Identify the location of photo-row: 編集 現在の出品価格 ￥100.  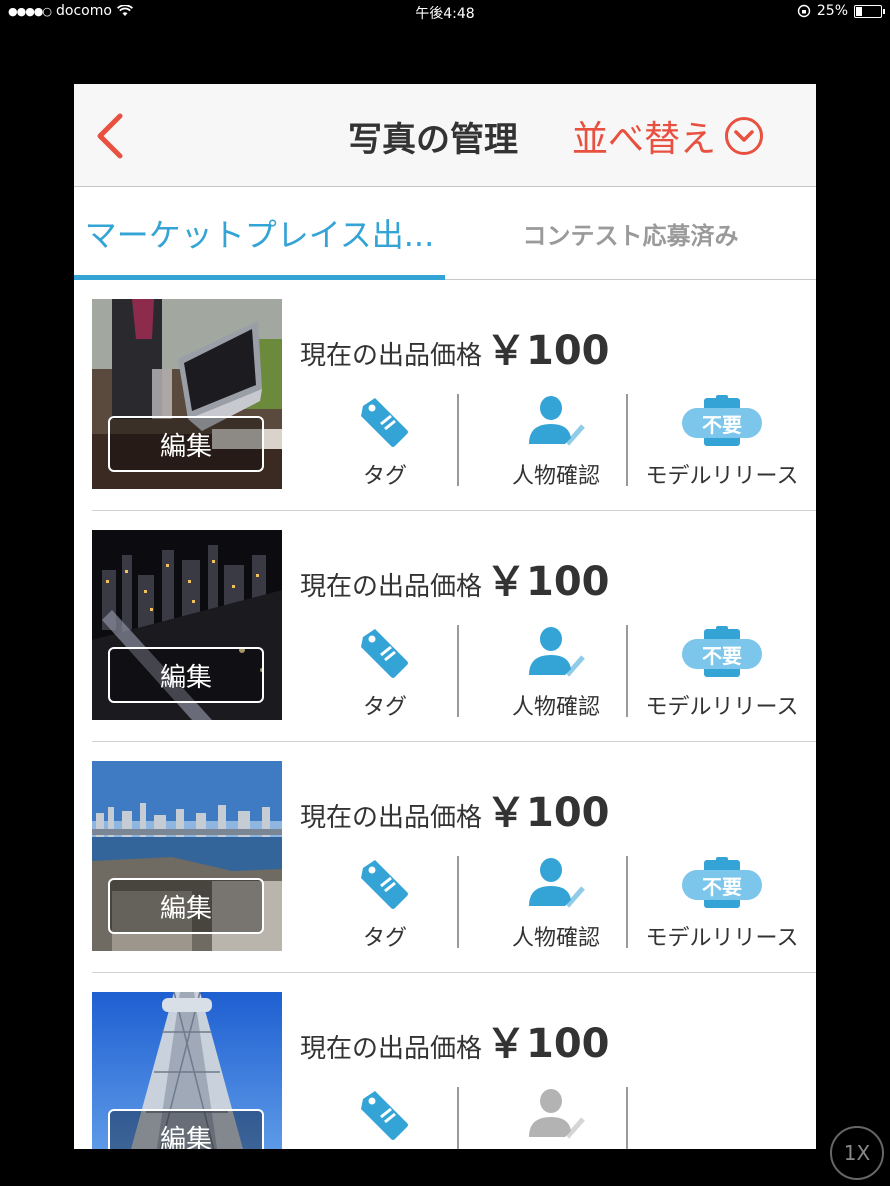
(445, 1061).